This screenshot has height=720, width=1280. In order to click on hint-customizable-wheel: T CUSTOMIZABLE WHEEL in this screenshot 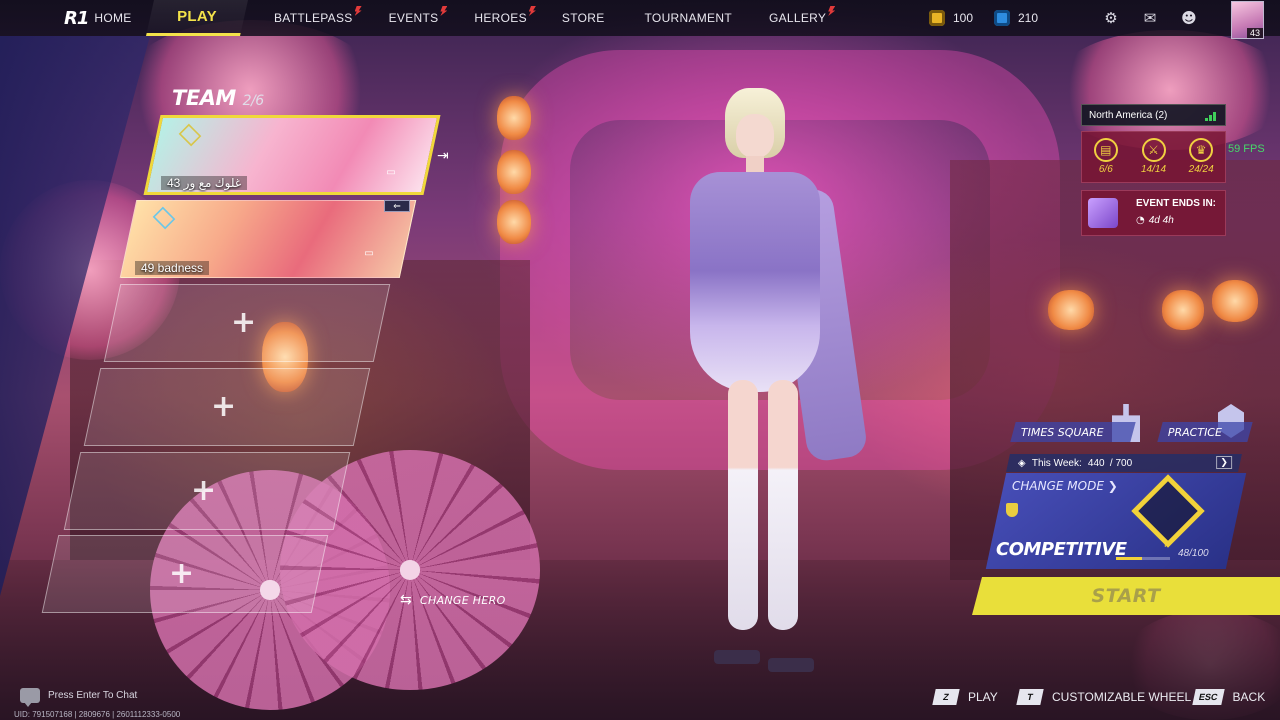, I will do `click(1103, 697)`.